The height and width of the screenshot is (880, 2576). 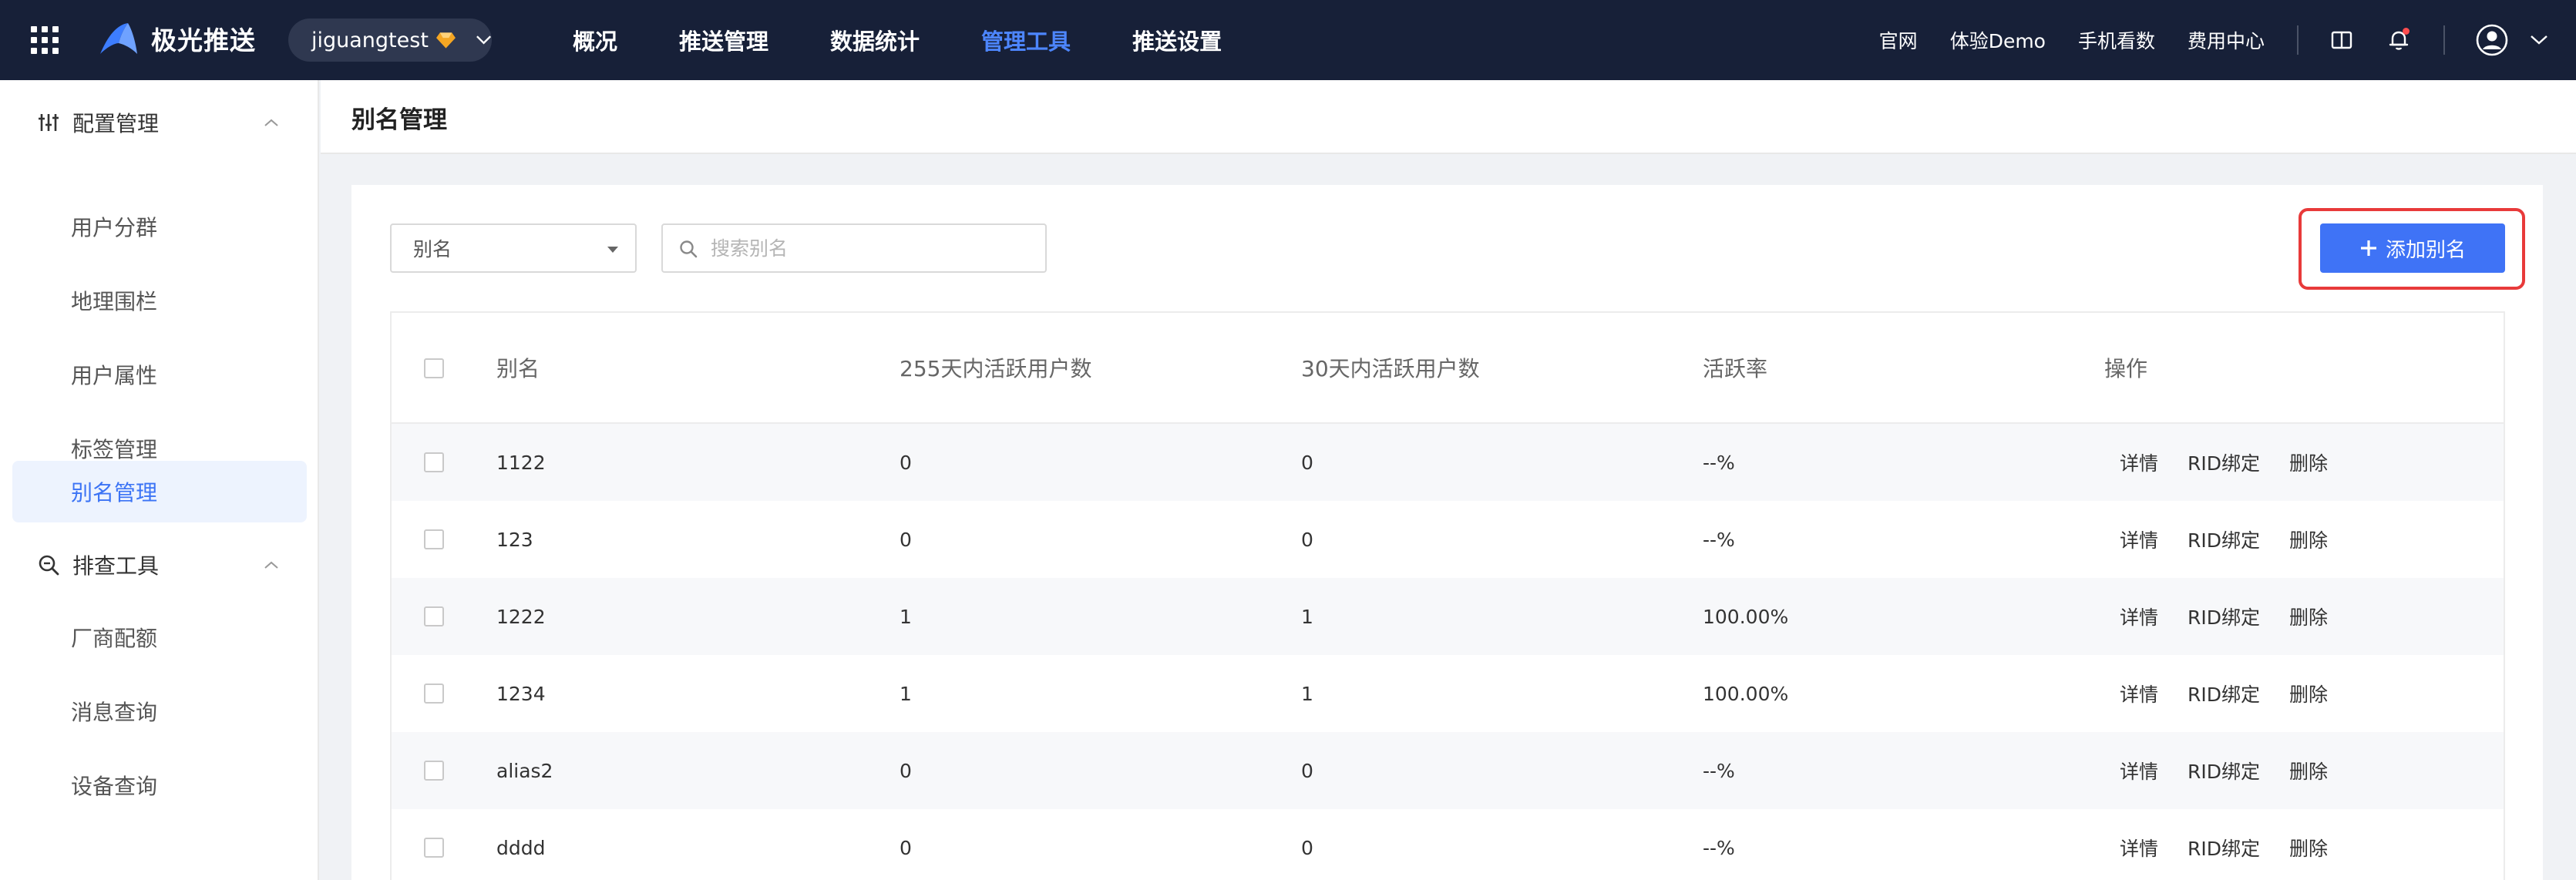 What do you see at coordinates (1448, 368) in the screenshot?
I see `table-header: 别名 255天内活跃用户数 30天内活跃用户数 活跃率 操作` at bounding box center [1448, 368].